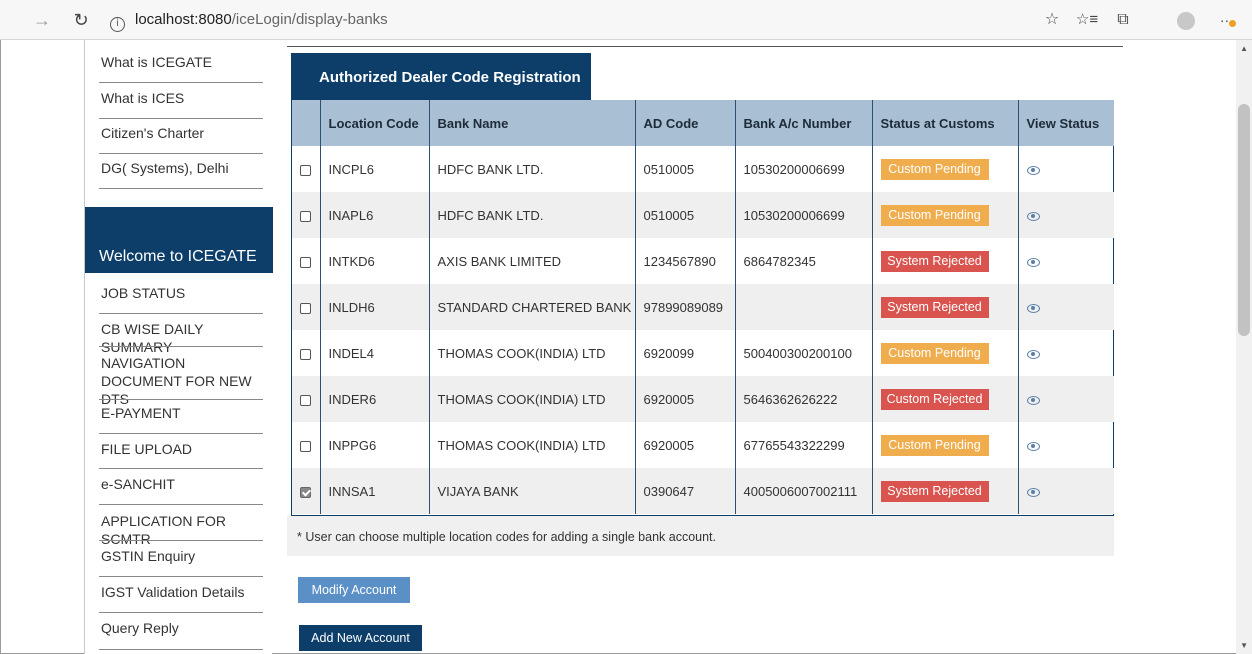  I want to click on favorites-icon: ☆≡, so click(1087, 20).